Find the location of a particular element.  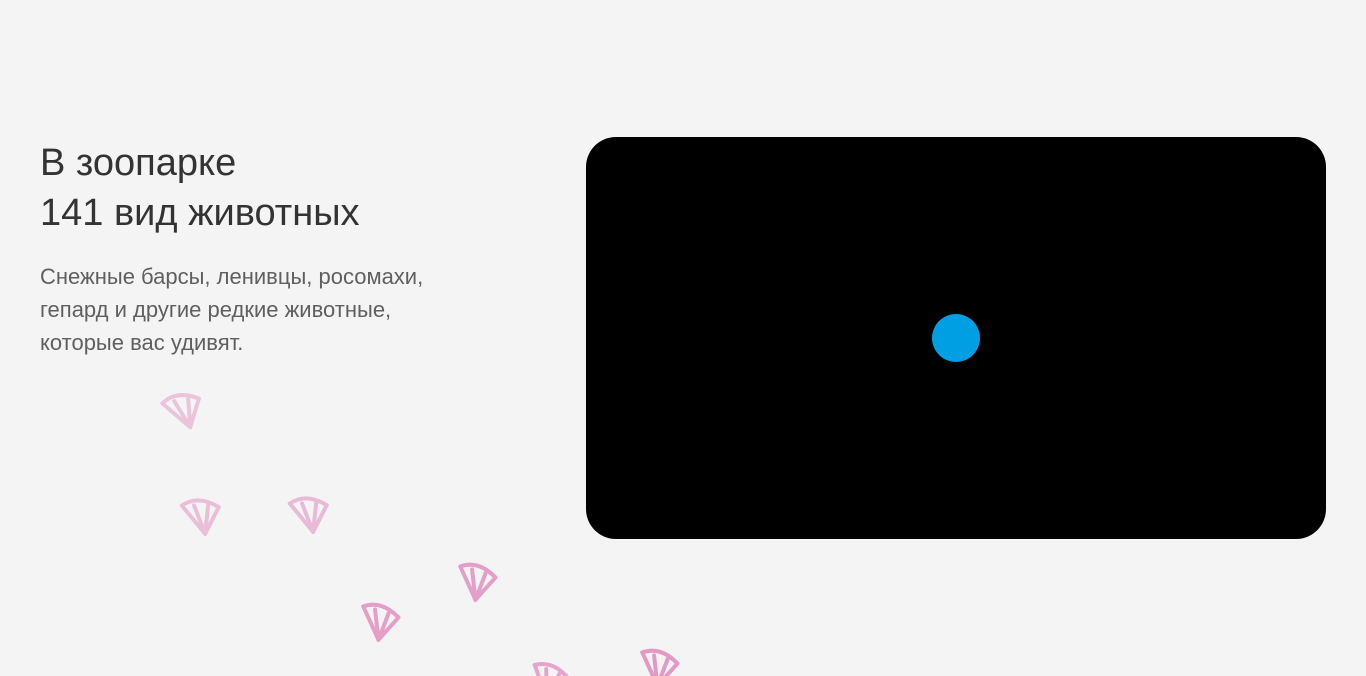

description-line-3: которые вас удивят. is located at coordinates (142, 342).